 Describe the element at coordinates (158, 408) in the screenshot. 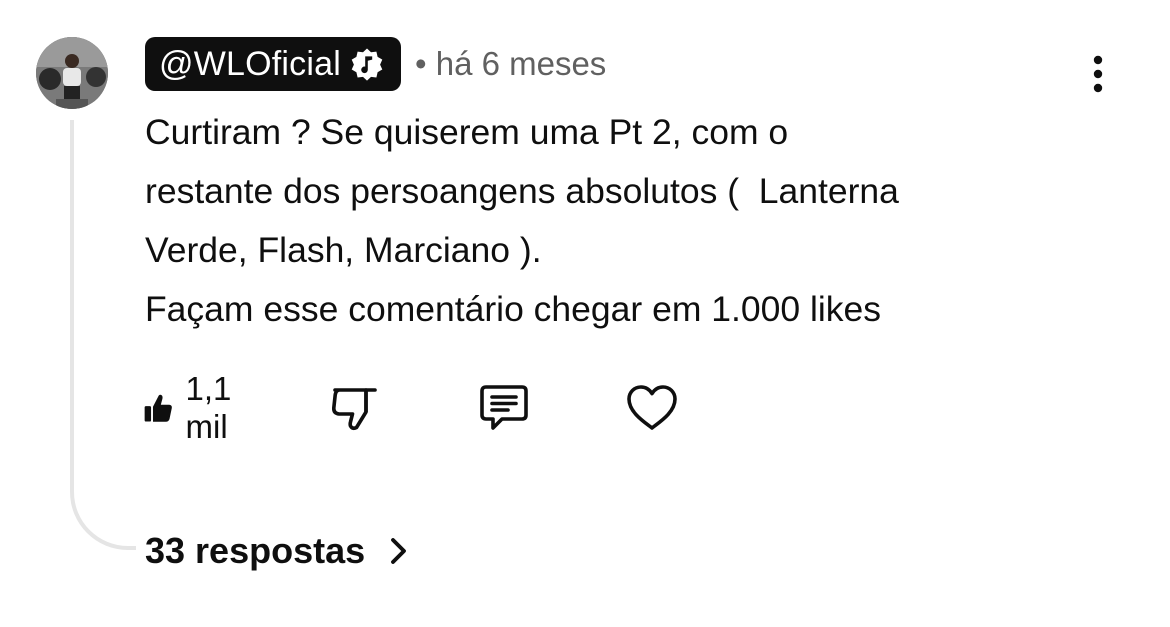

I see `thumbs-up-filled-icon` at that location.